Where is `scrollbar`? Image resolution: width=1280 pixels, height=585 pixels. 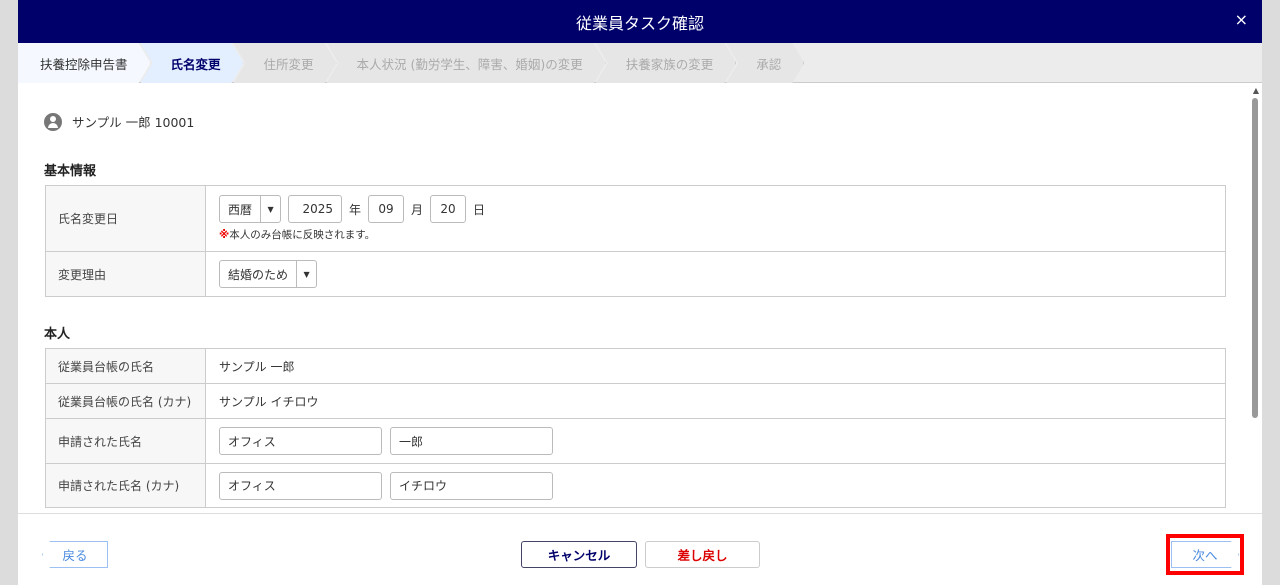
scrollbar is located at coordinates (1255, 258).